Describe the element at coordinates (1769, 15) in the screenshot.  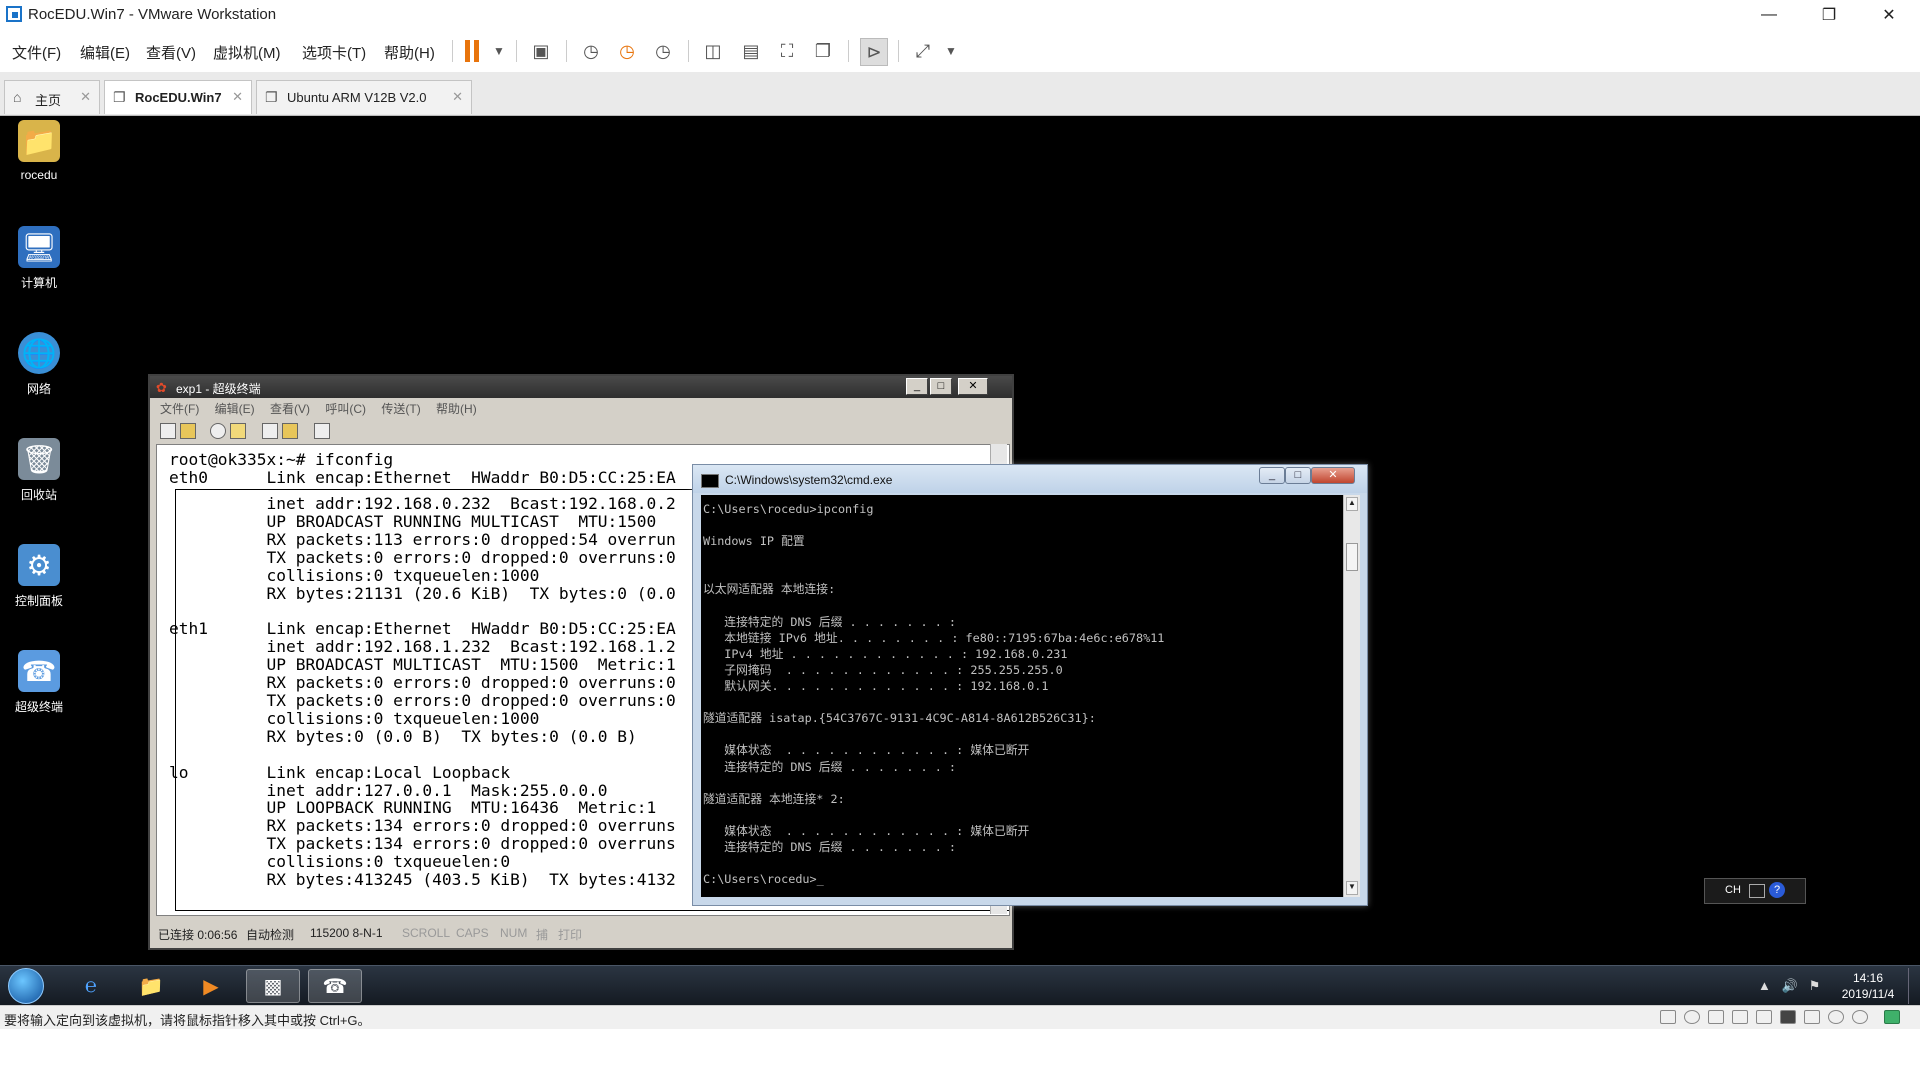
I see `minimize-button: —` at that location.